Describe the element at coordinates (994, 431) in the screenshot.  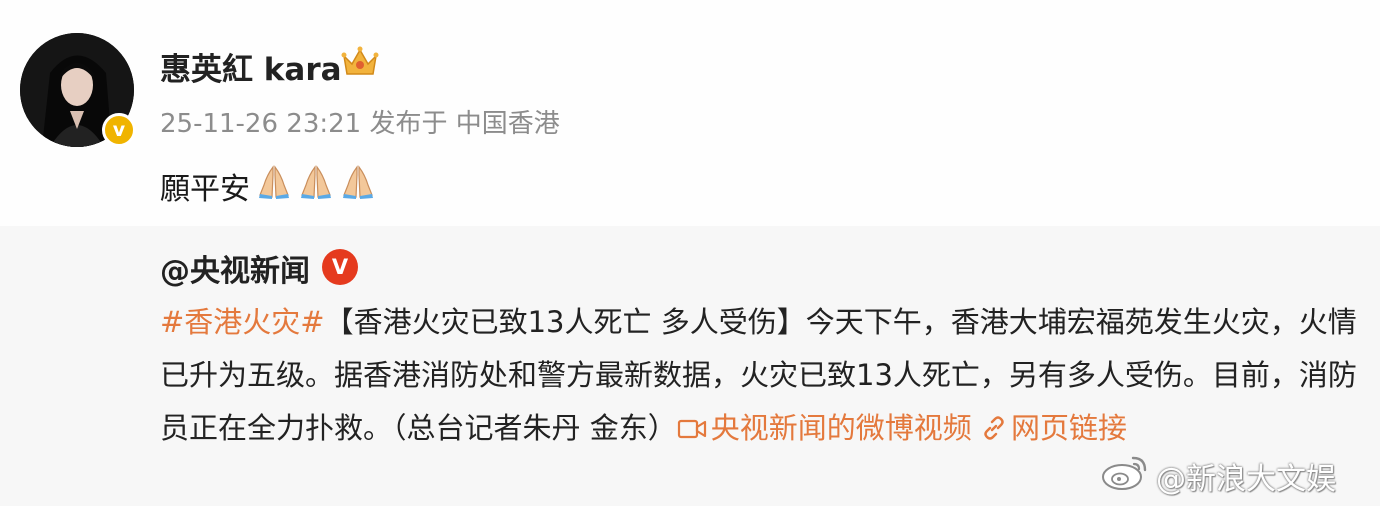
I see `link-icon` at that location.